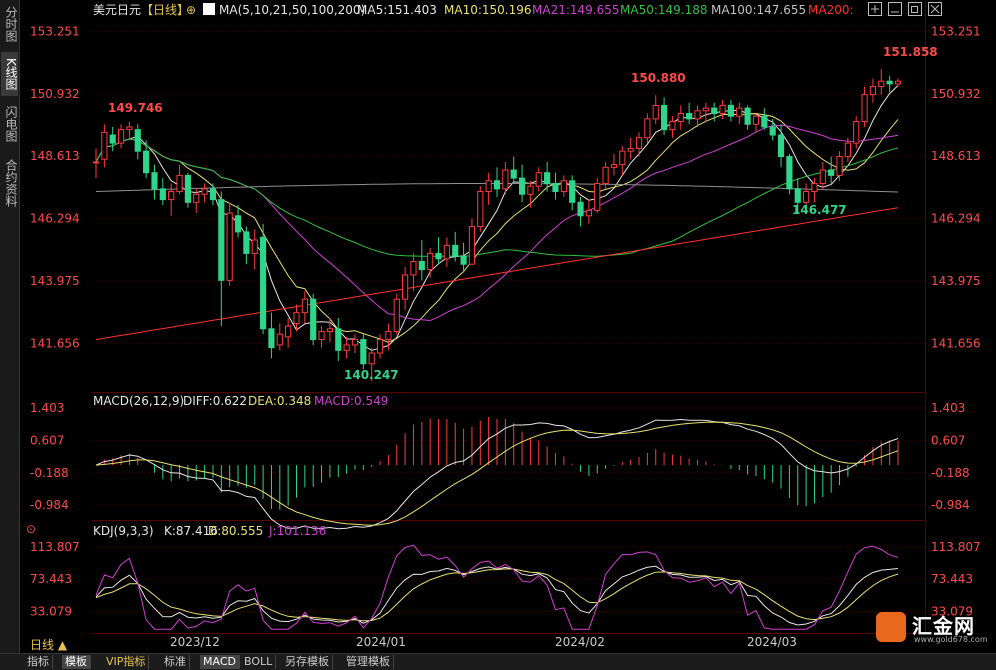 This screenshot has width=996, height=670. I want to click on tab-standard: 标准, so click(175, 662).